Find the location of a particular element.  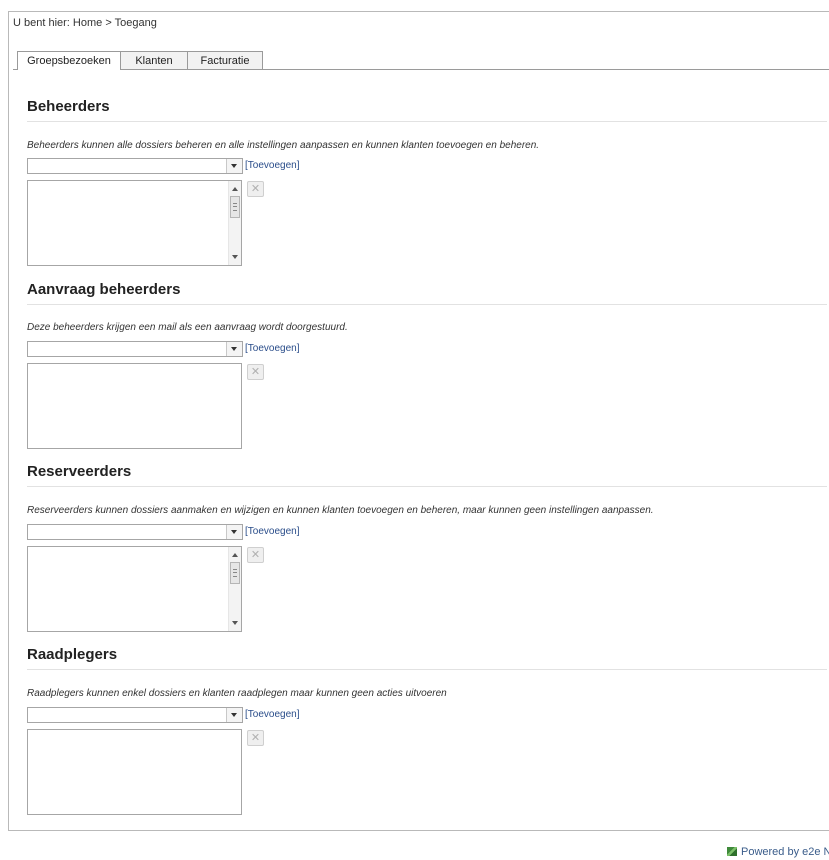

breadcrumb-prefix: U bent hier: is located at coordinates (43, 23).